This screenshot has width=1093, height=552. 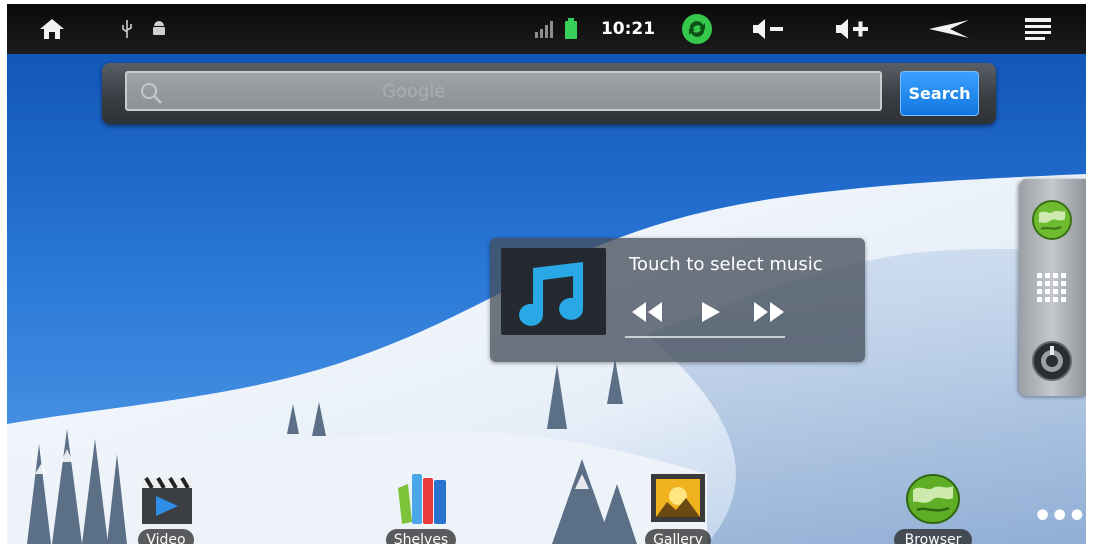 What do you see at coordinates (647, 312) in the screenshot?
I see `rewind-icon` at bounding box center [647, 312].